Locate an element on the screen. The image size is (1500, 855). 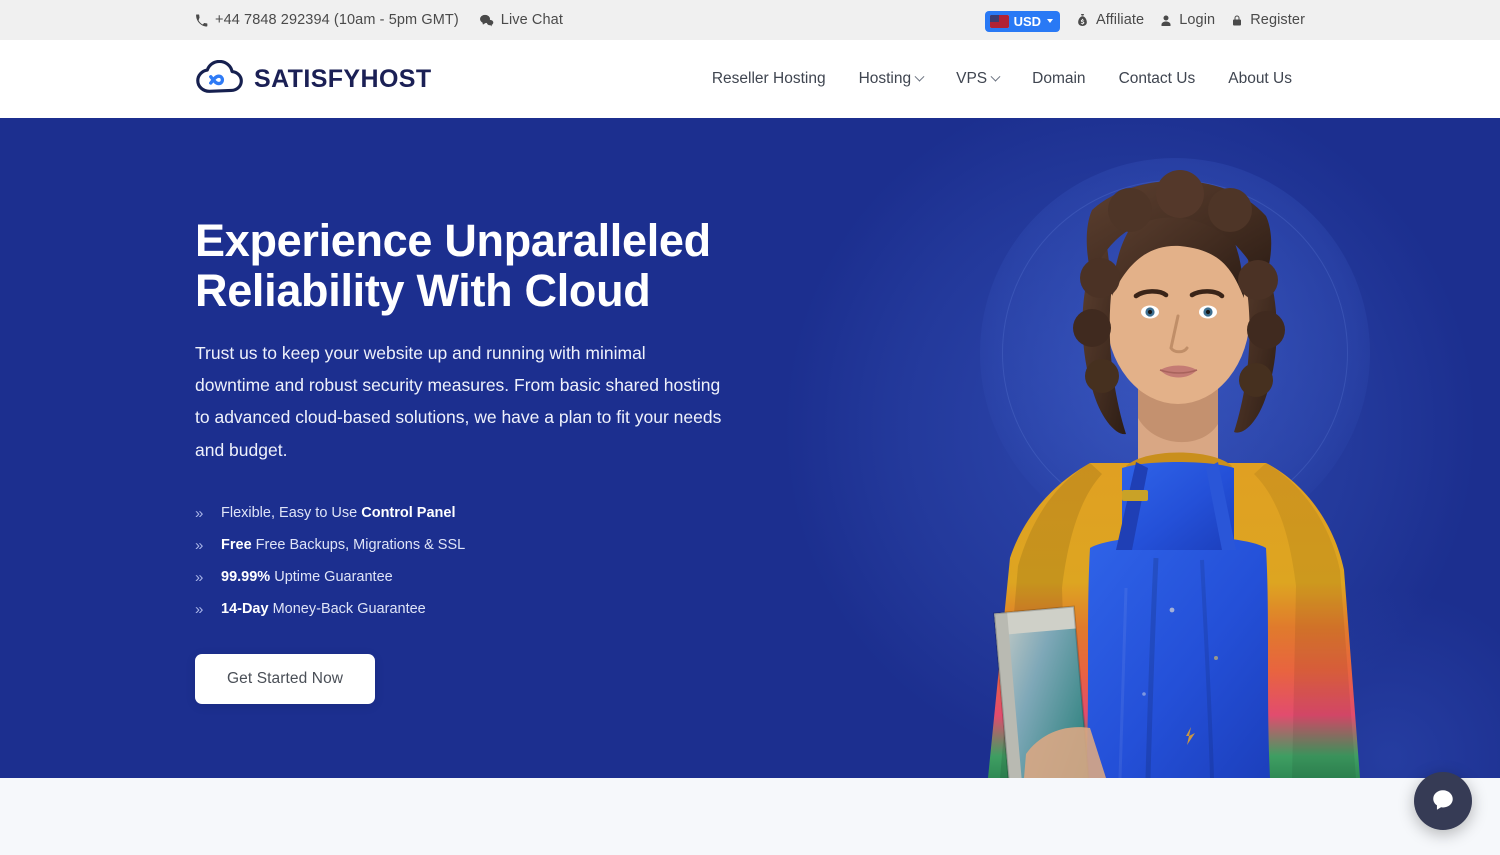
feature-text: 14-Day Money-Back Guarantee is located at coordinates (323, 609).